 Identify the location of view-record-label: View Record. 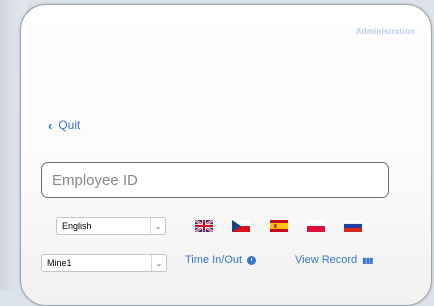
(326, 260).